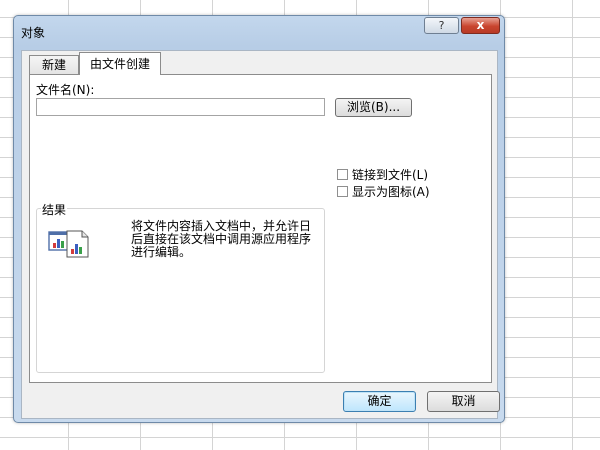 The image size is (600, 450). What do you see at coordinates (480, 25) in the screenshot?
I see `close-button: x` at bounding box center [480, 25].